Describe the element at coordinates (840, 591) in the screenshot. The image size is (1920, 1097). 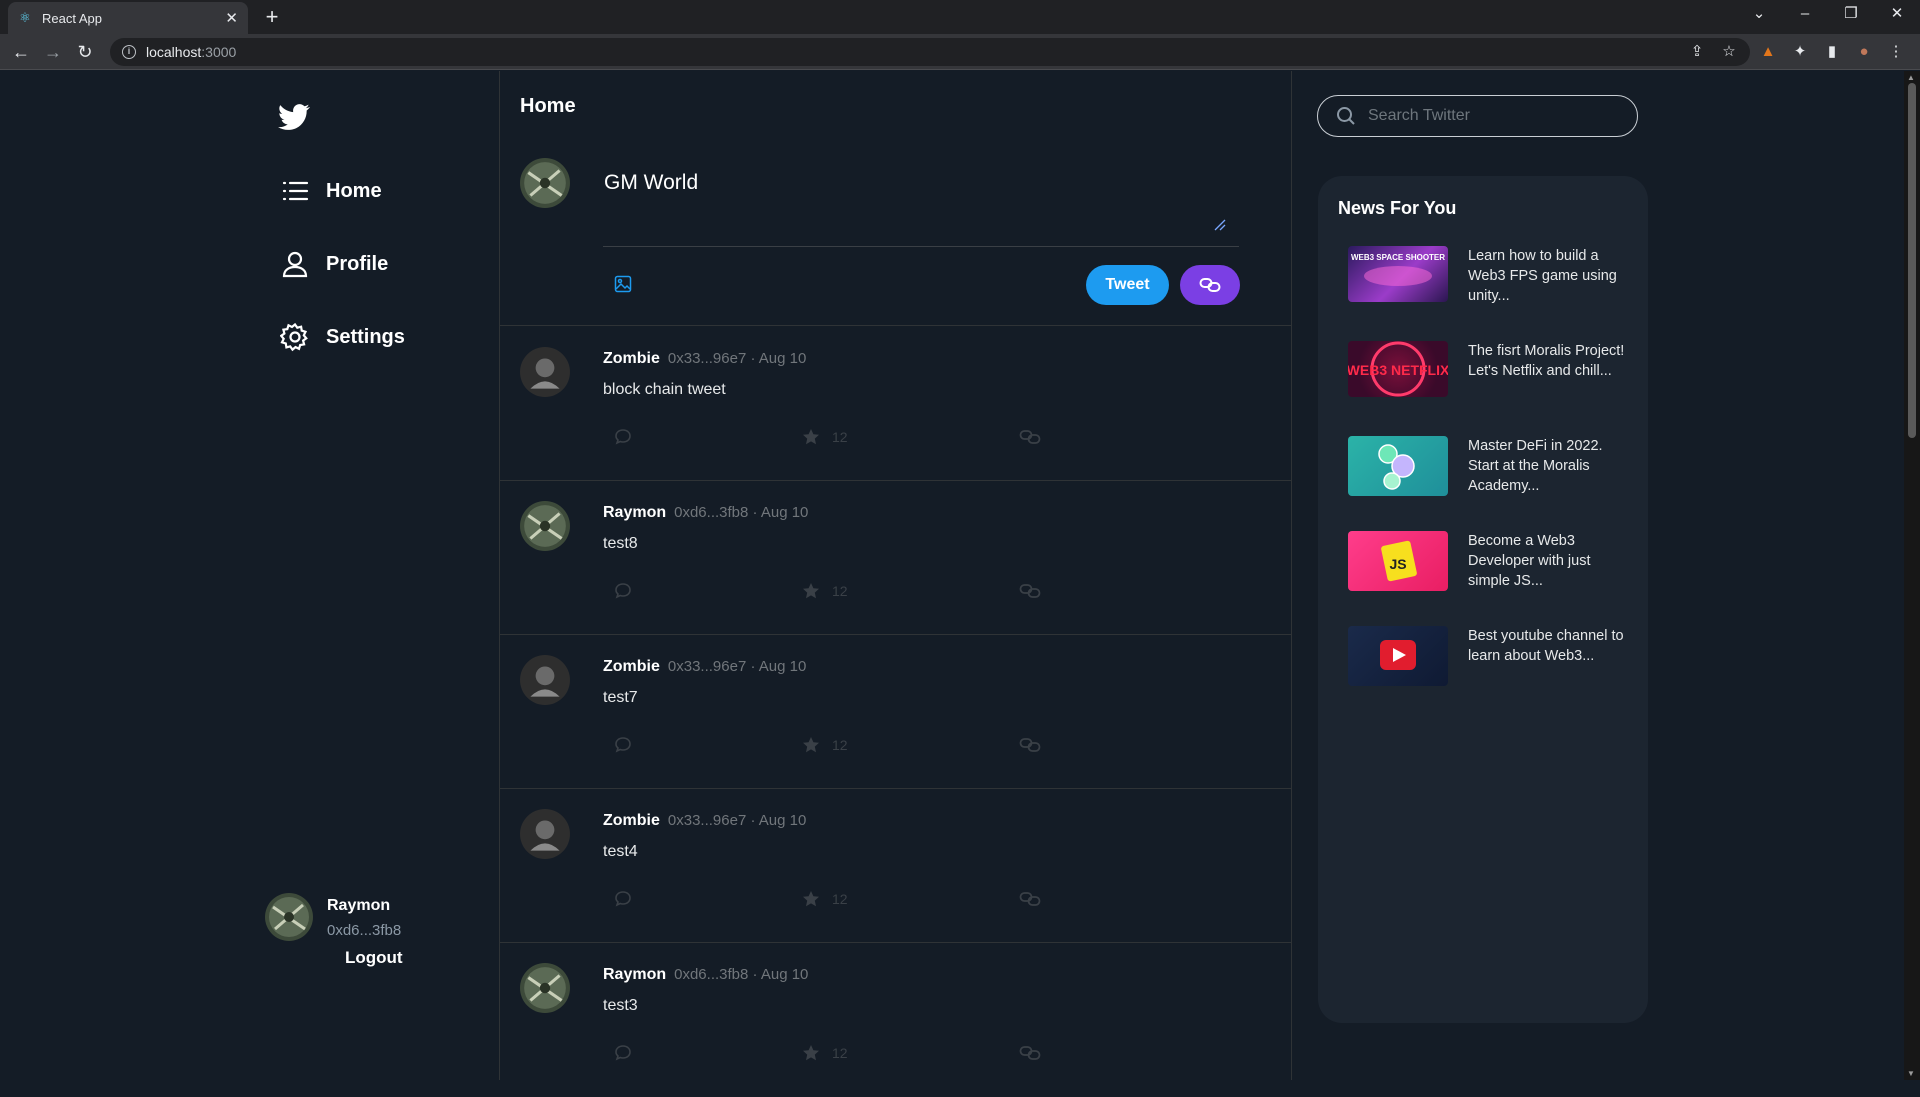
I see `like-count: 12` at that location.